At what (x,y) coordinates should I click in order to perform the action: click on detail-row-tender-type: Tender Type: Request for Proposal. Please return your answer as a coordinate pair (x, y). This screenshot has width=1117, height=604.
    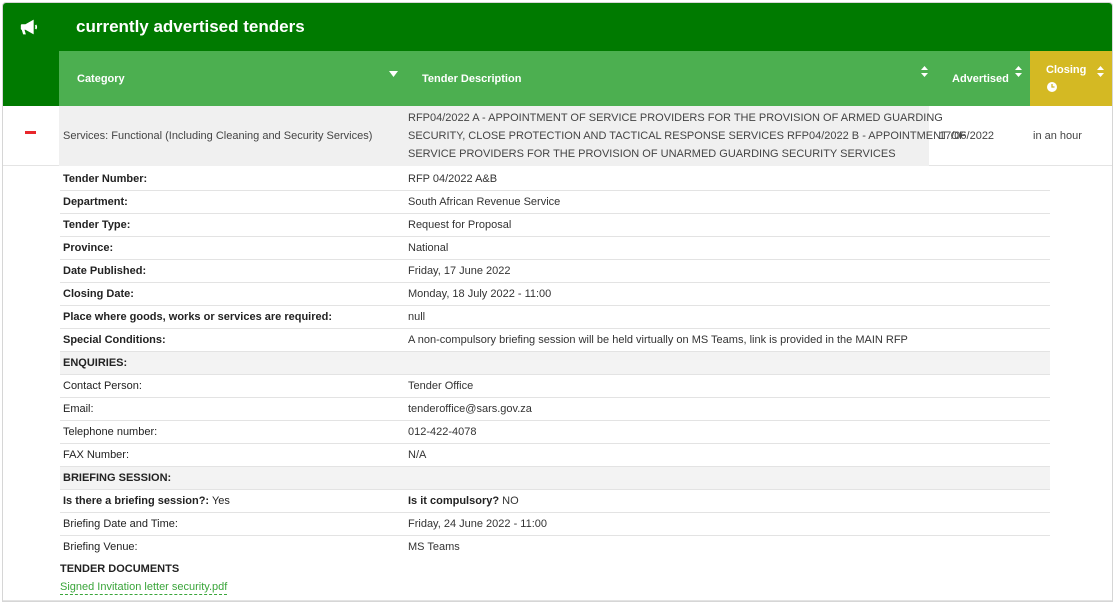
    Looking at the image, I should click on (555, 225).